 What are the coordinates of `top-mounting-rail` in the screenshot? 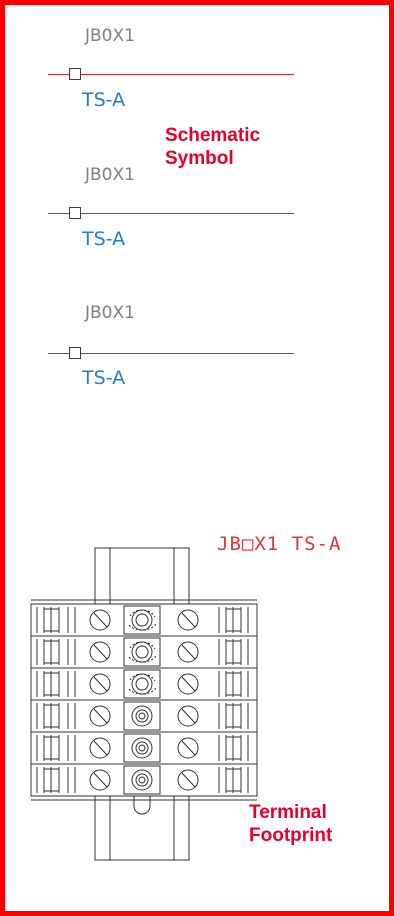 It's located at (142, 576).